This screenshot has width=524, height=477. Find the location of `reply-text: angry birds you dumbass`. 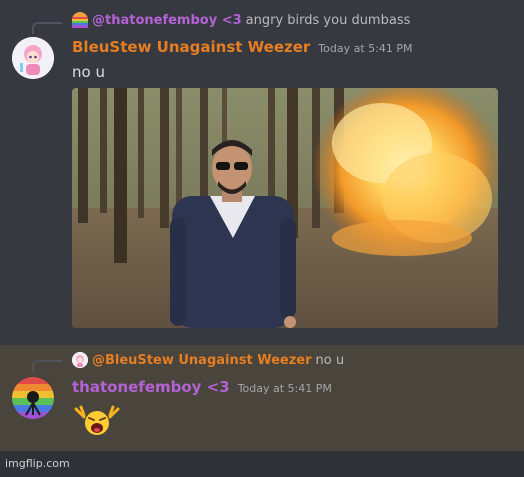

reply-text: angry birds you dumbass is located at coordinates (328, 20).